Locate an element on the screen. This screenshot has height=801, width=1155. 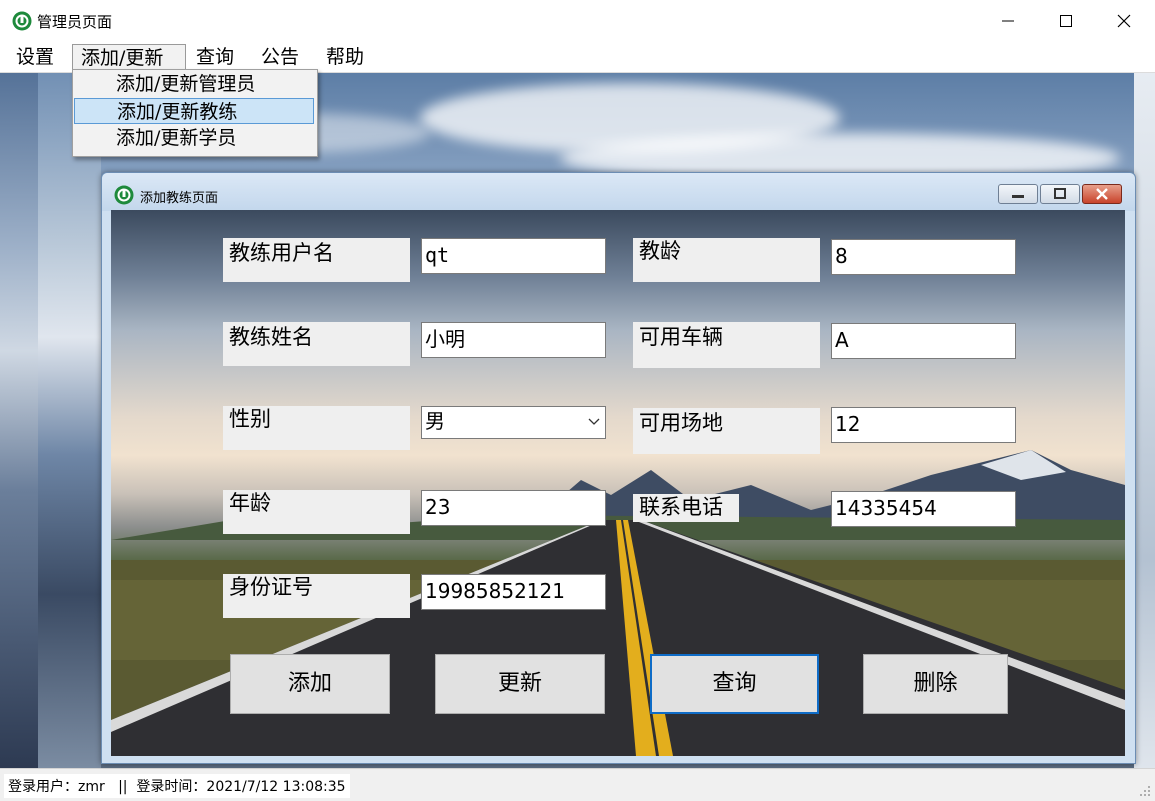
menu-item-add-update-admin: 添加/更新管理员 is located at coordinates (194, 84).